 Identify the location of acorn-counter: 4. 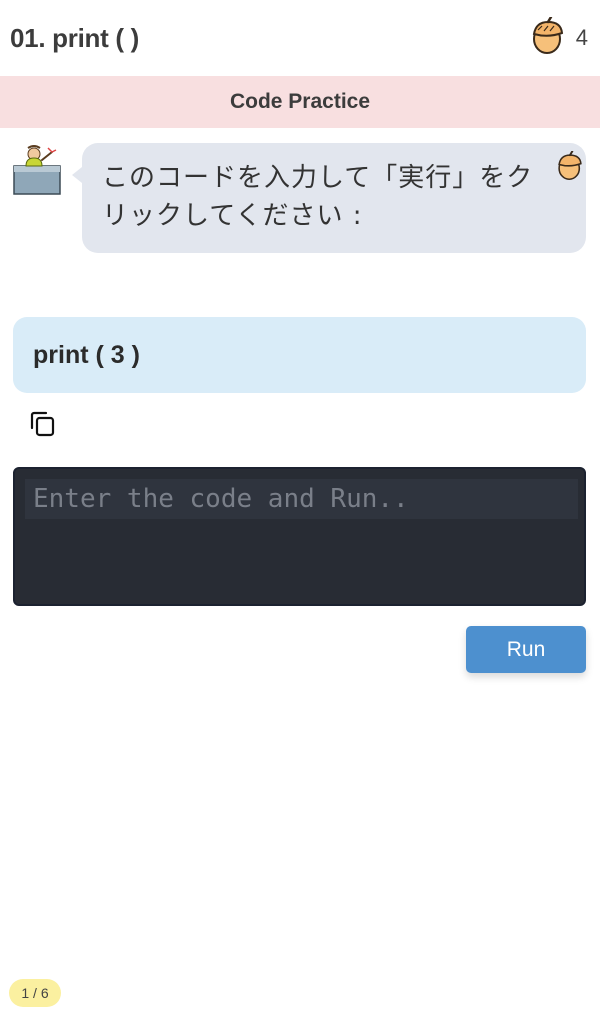
(560, 37).